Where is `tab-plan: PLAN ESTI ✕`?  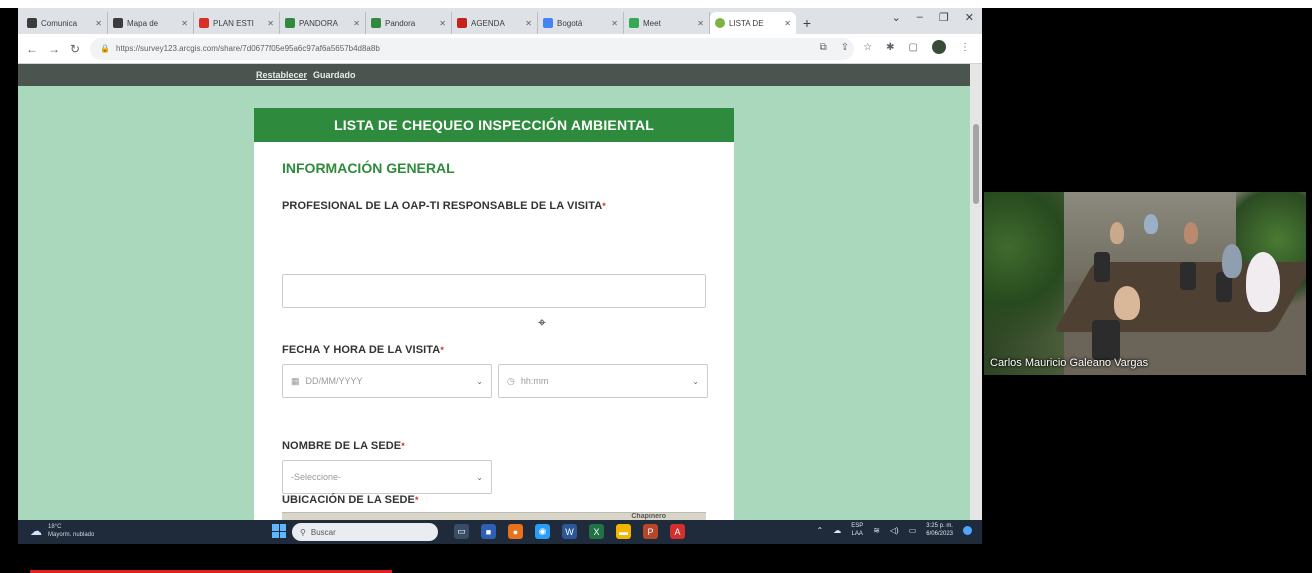 tab-plan: PLAN ESTI ✕ is located at coordinates (237, 23).